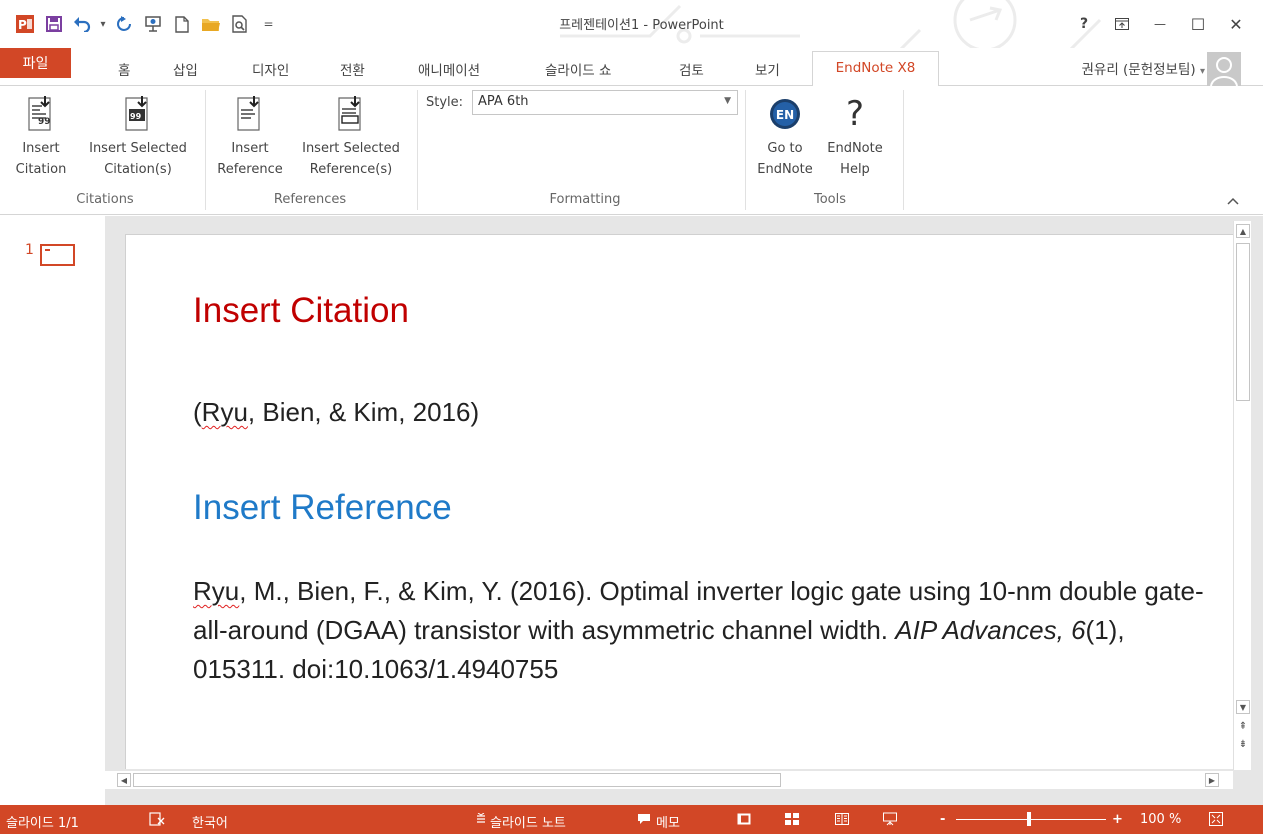 The image size is (1263, 834). I want to click on notes-icon, so click(481, 819).